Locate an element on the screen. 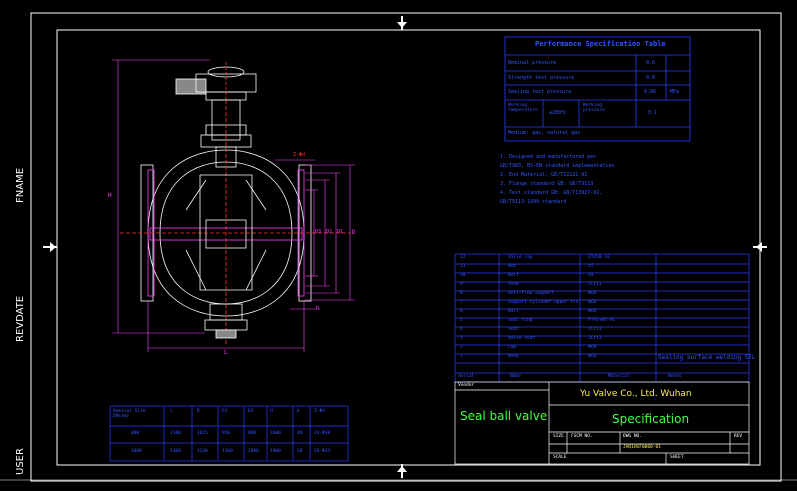 The image size is (797, 491). product-name: Seal ball valve is located at coordinates (504, 416).